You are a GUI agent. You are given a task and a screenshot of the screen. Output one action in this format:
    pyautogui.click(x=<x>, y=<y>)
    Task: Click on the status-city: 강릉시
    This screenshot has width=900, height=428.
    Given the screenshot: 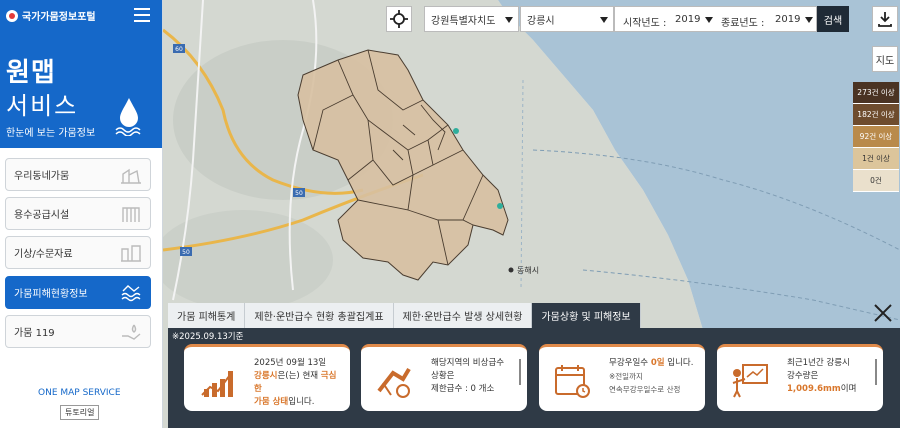 What is the action you would take?
    pyautogui.click(x=266, y=376)
    